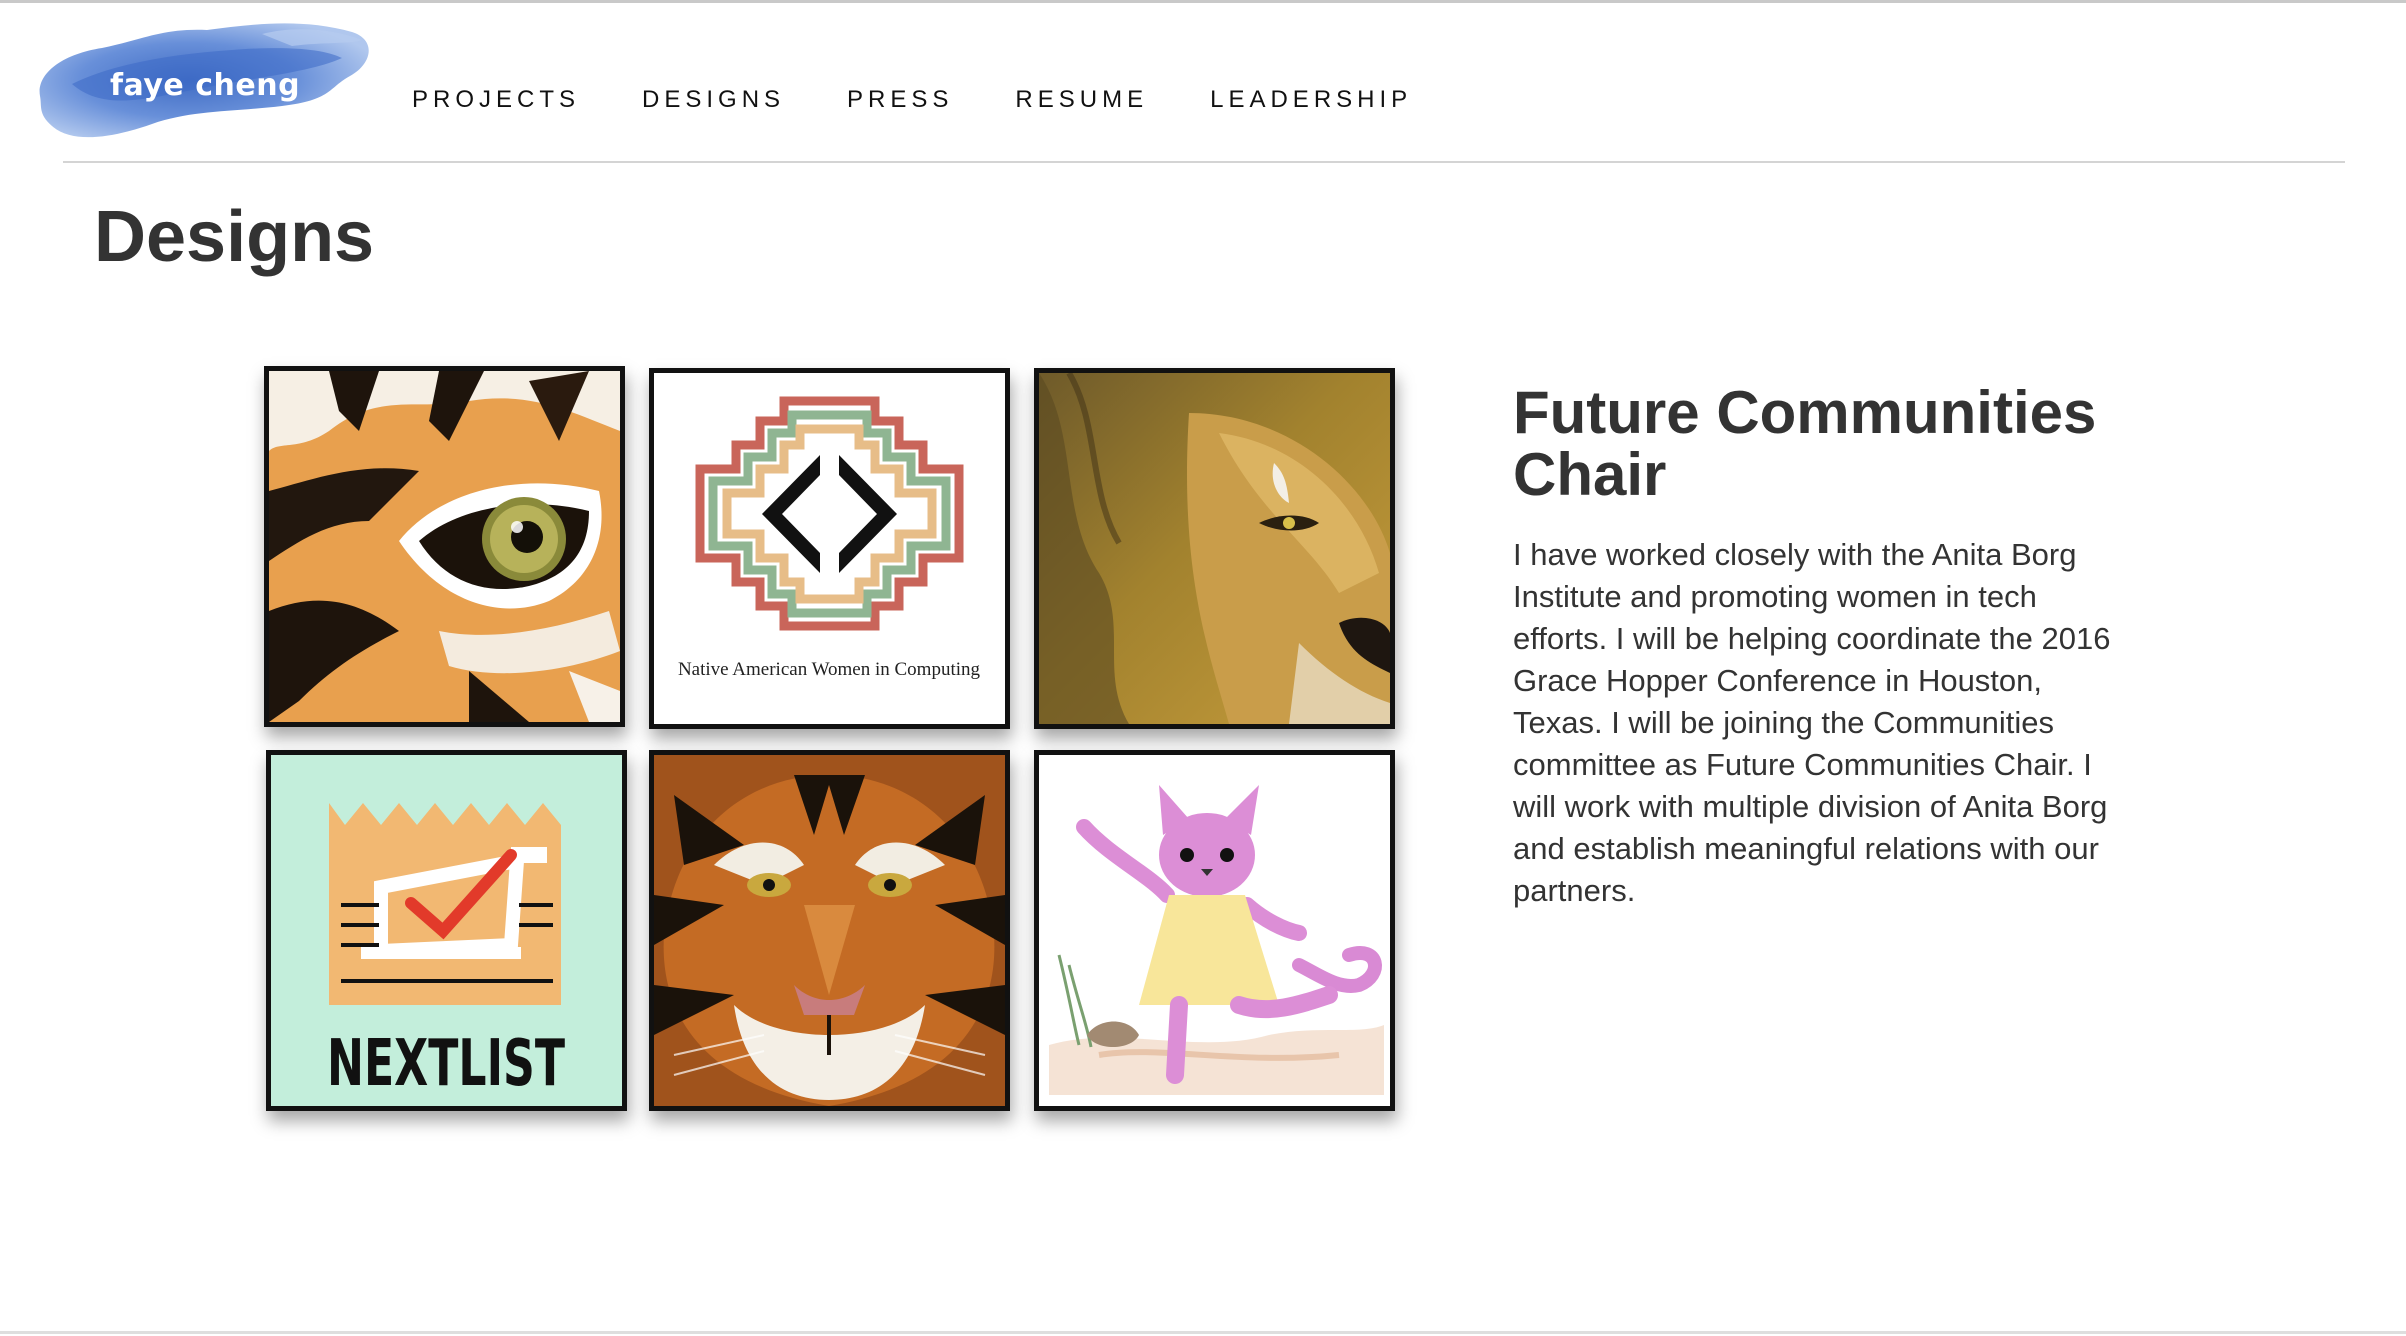 The width and height of the screenshot is (2406, 1336). I want to click on nav-resume: RESUME, so click(1081, 100).